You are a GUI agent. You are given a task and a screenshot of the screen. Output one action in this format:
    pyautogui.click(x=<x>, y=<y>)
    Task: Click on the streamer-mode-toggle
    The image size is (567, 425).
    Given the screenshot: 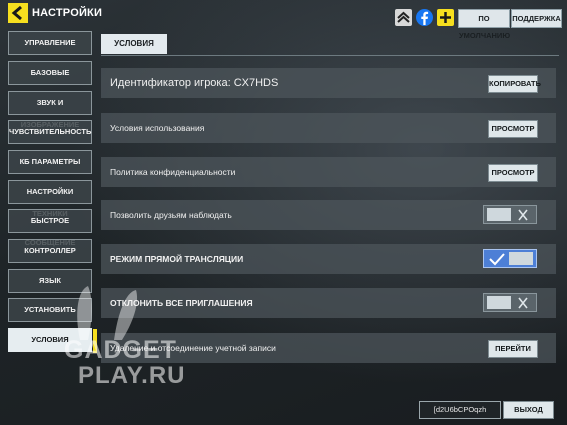 What is the action you would take?
    pyautogui.click(x=510, y=258)
    